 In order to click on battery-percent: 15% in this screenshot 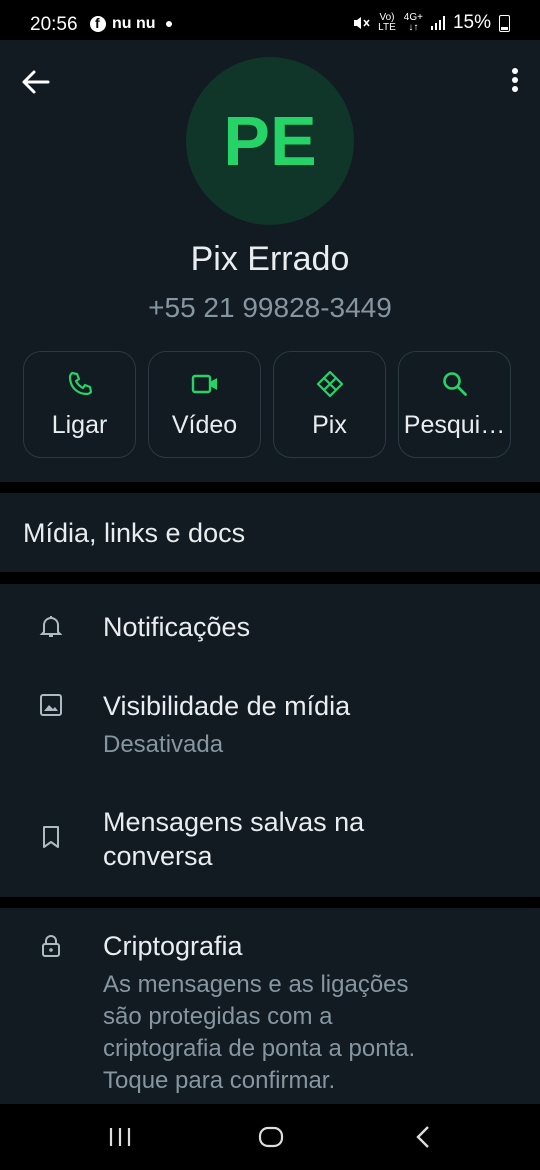, I will do `click(471, 22)`.